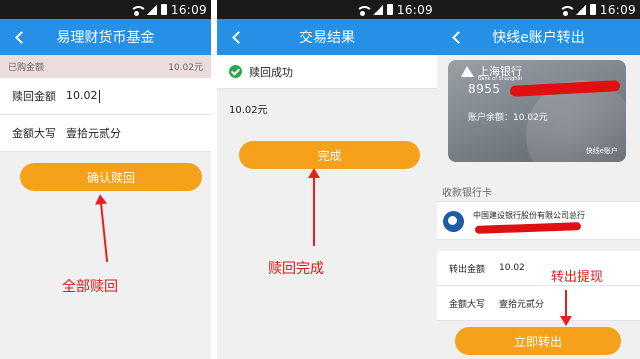 The width and height of the screenshot is (640, 359). What do you see at coordinates (577, 277) in the screenshot?
I see `annotation-text: 转出提现` at bounding box center [577, 277].